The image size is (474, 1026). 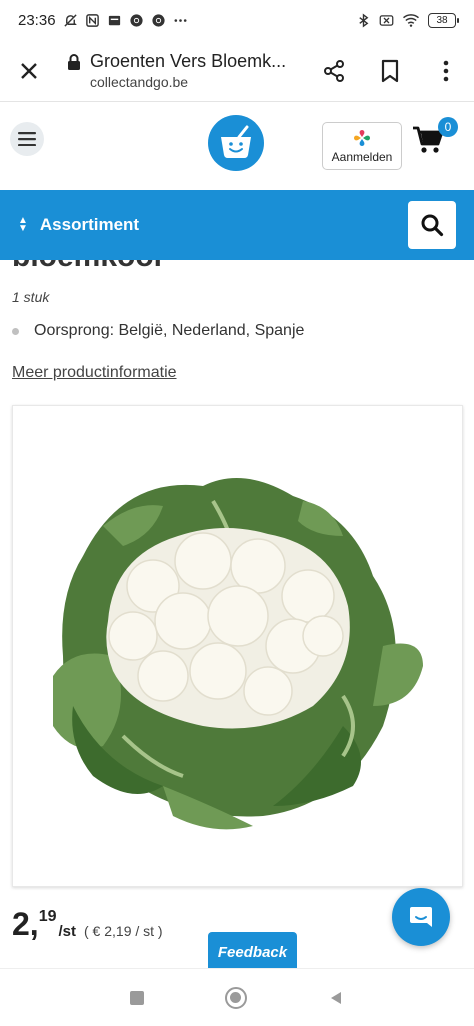 What do you see at coordinates (74, 61) in the screenshot?
I see `lock-icon` at bounding box center [74, 61].